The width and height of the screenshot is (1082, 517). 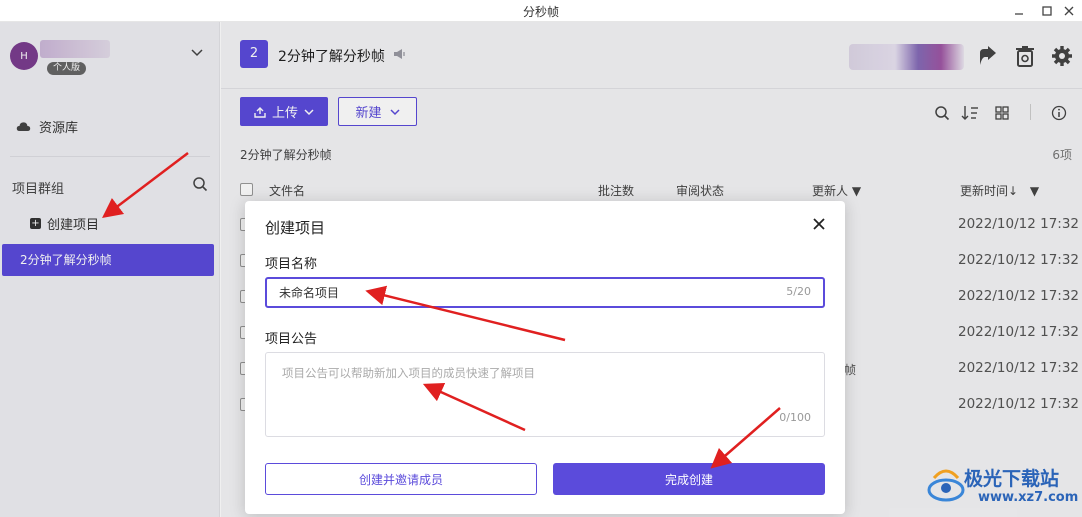 What do you see at coordinates (1047, 11) in the screenshot?
I see `maximize-icon` at bounding box center [1047, 11].